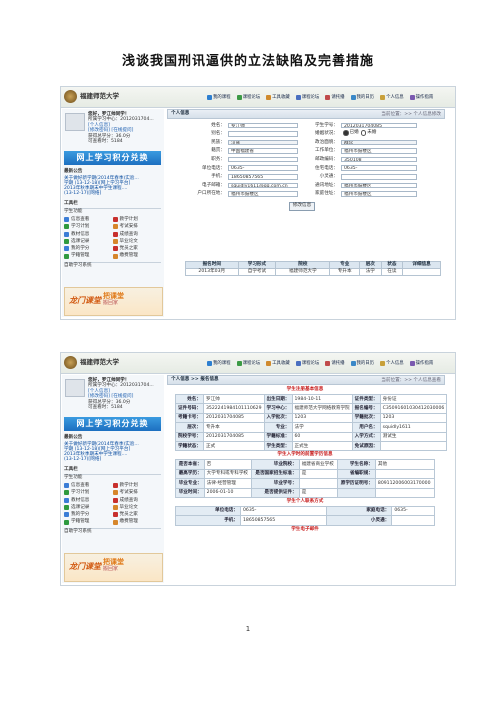  I want to click on info-row: 手机： 18650857565 小灵通：, so click(305, 520).